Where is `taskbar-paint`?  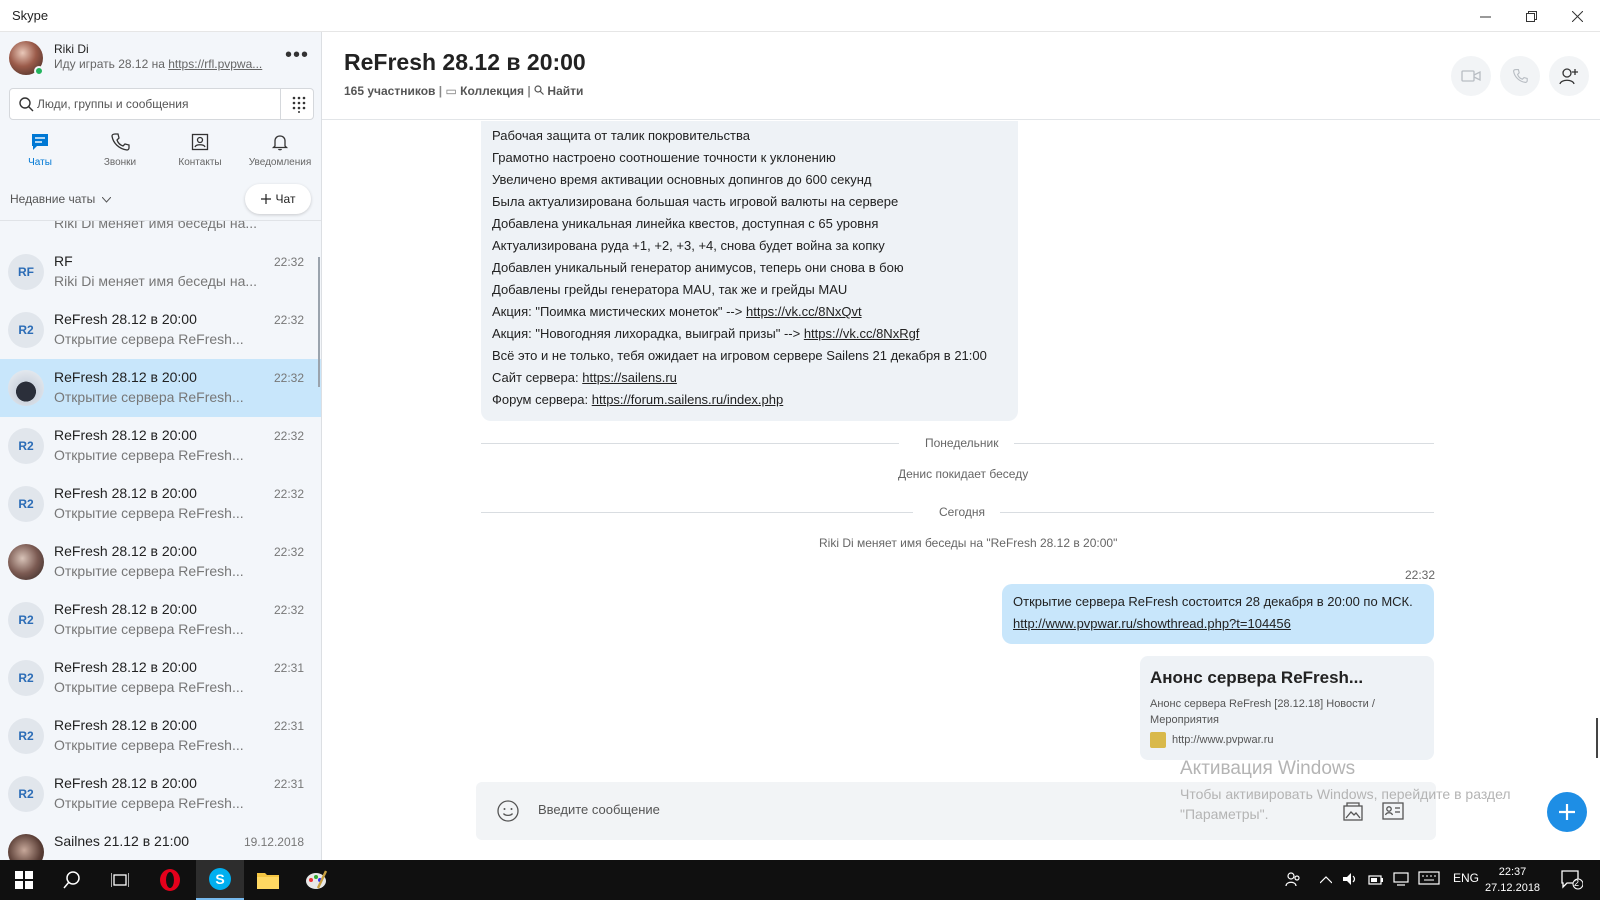
taskbar-paint is located at coordinates (316, 880).